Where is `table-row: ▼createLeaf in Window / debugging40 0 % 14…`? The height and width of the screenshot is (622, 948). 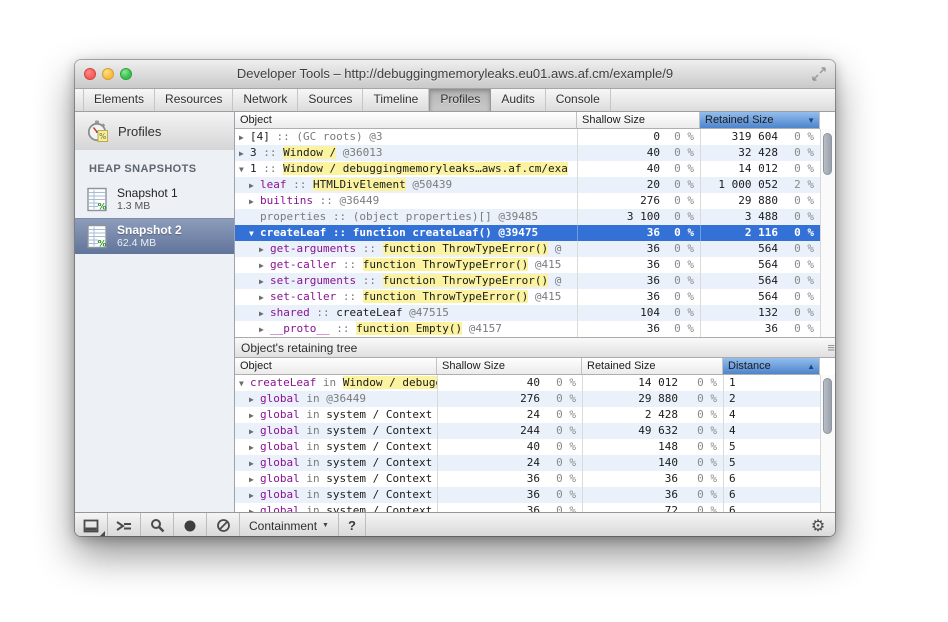 table-row: ▼createLeaf in Window / debugging40 0 % 14… is located at coordinates (527, 383).